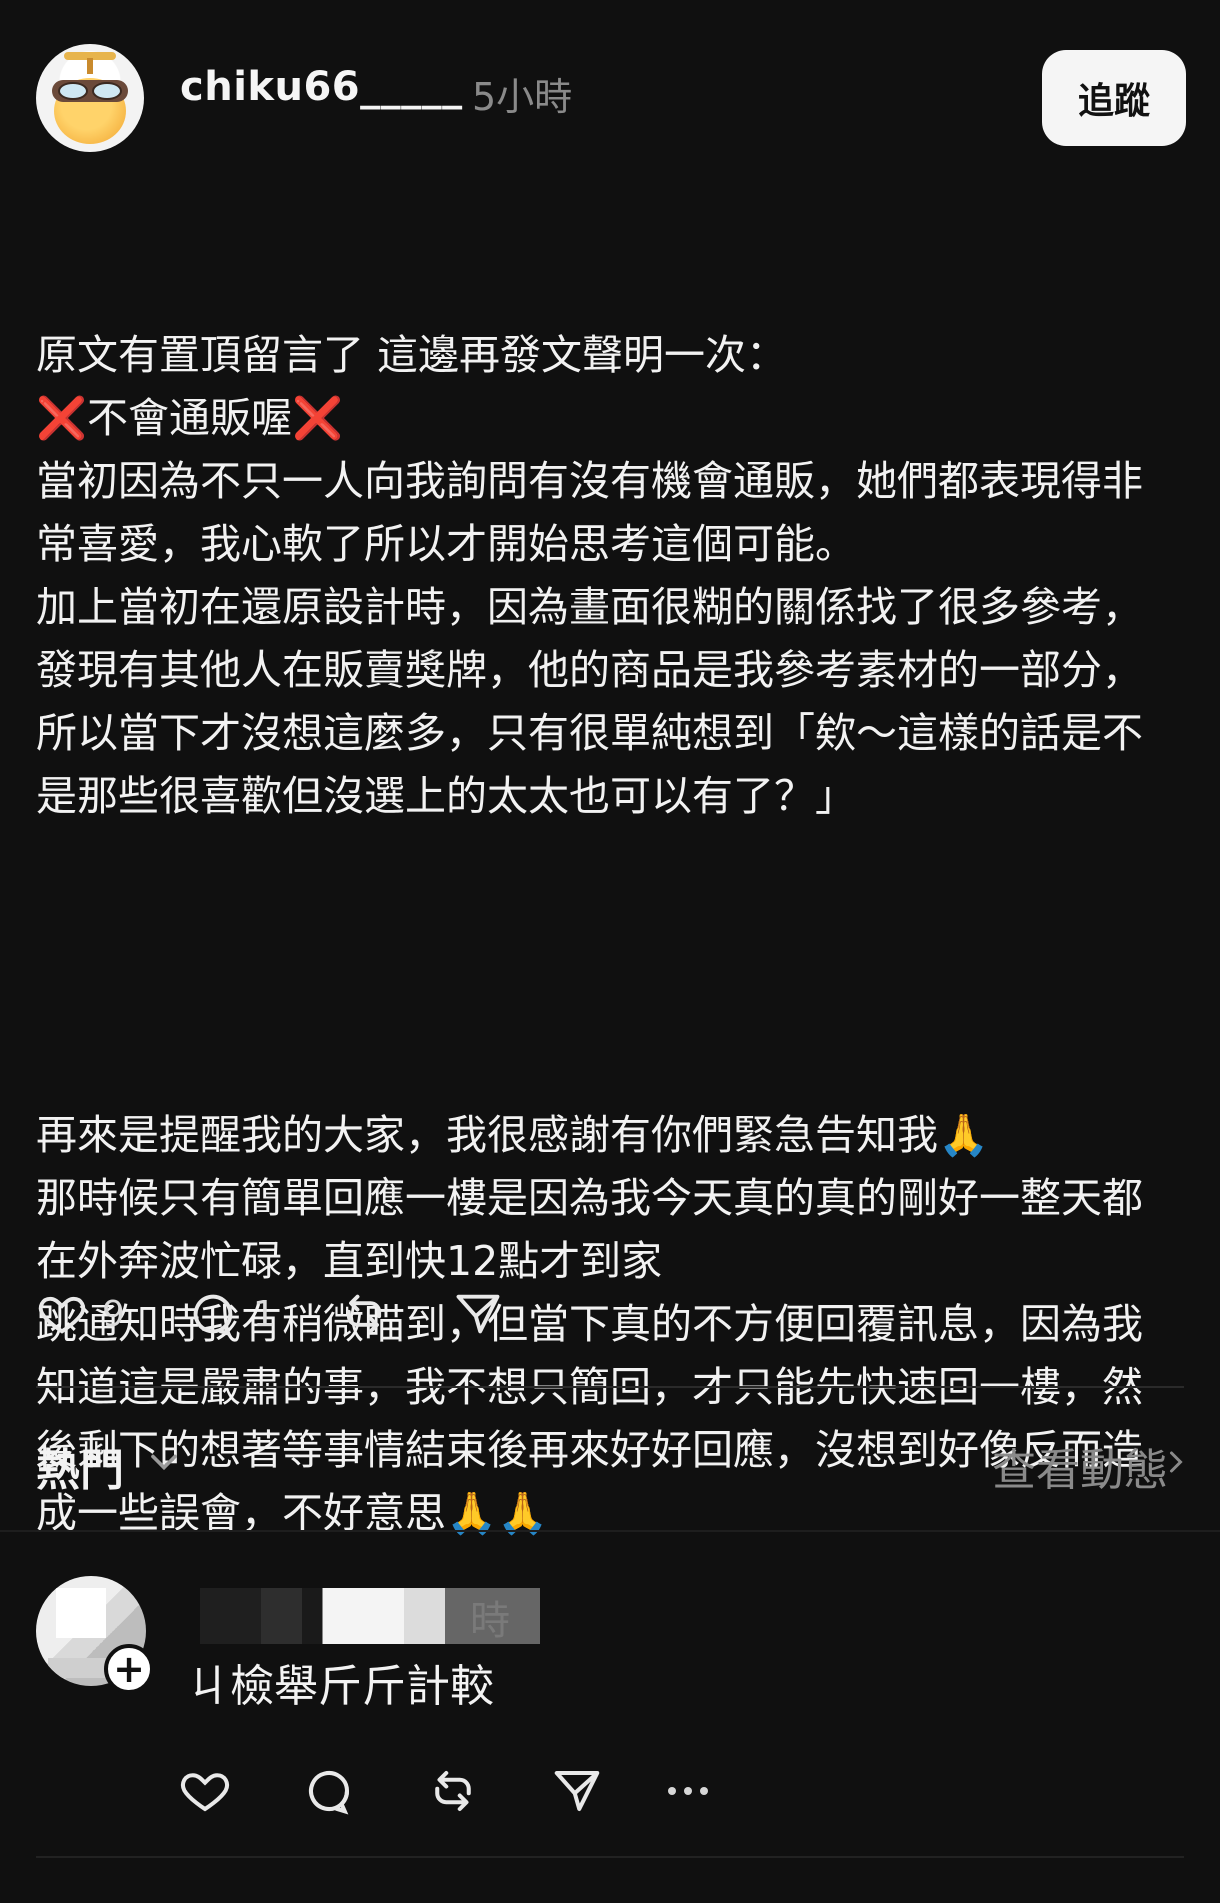  What do you see at coordinates (80, 1466) in the screenshot?
I see `sort-dropdown: 熱門` at bounding box center [80, 1466].